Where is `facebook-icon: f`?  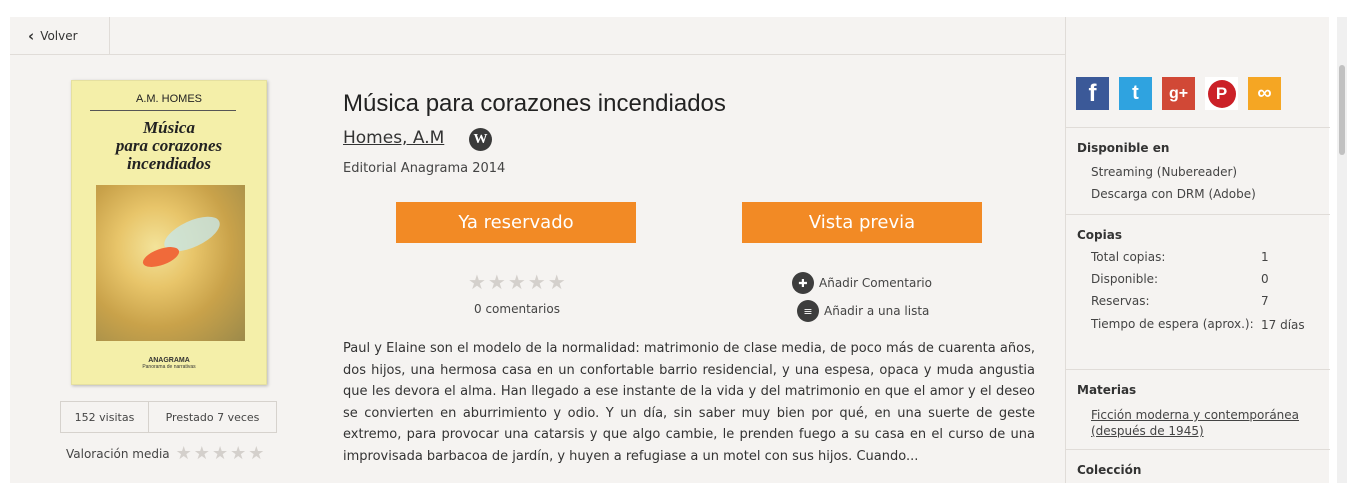
facebook-icon: f is located at coordinates (1092, 93).